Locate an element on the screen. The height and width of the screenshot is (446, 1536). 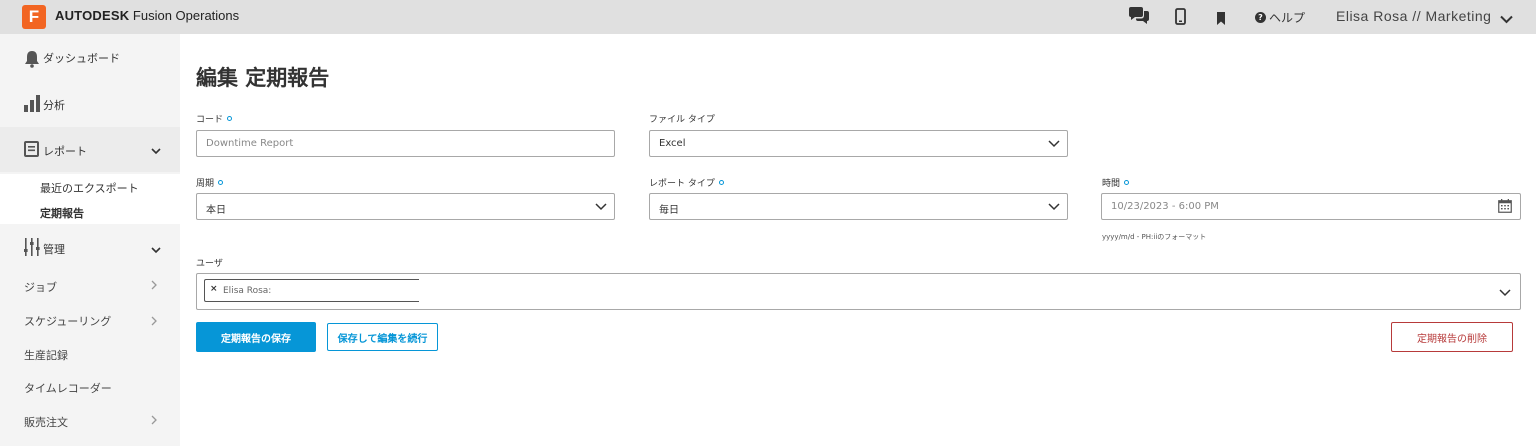
report-icon is located at coordinates (31, 150).